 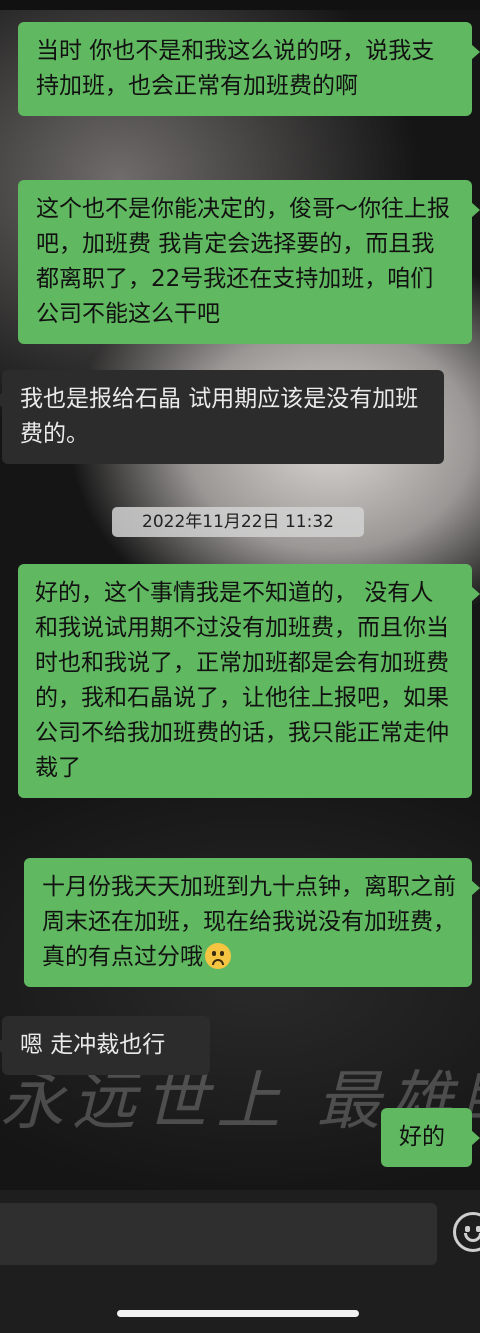 What do you see at coordinates (240, 5) in the screenshot?
I see `status-bar` at bounding box center [240, 5].